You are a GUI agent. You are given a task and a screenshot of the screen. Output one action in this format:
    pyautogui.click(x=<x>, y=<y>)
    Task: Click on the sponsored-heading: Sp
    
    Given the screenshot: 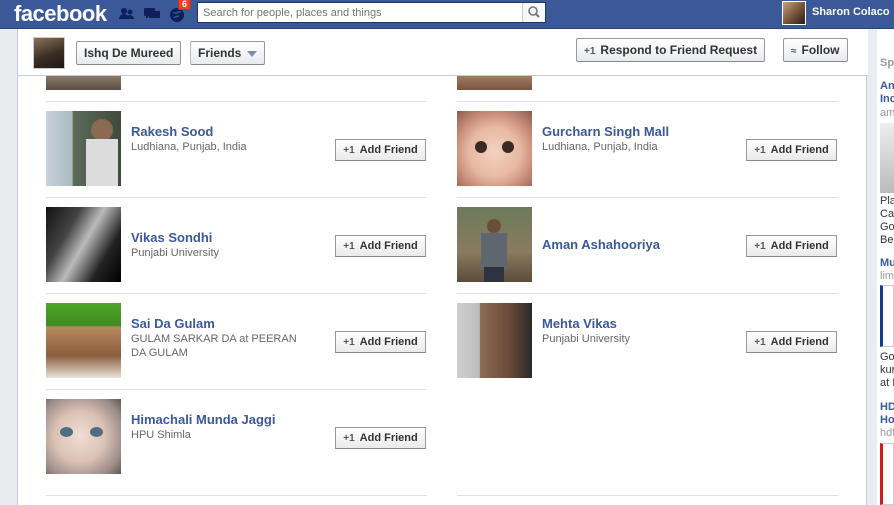 What is the action you would take?
    pyautogui.click(x=887, y=63)
    